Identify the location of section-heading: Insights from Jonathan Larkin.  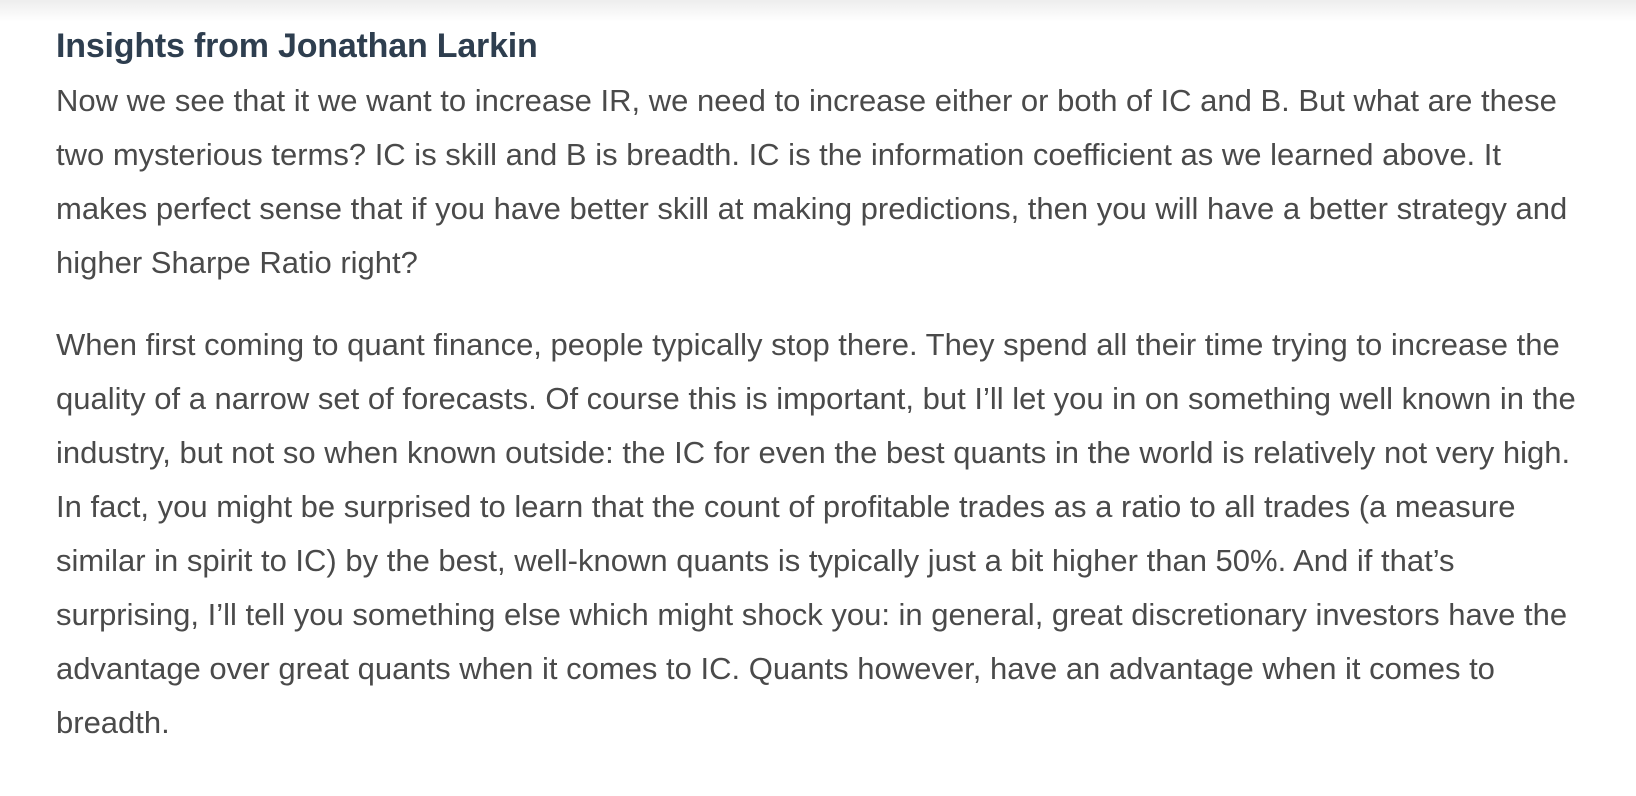
(297, 46).